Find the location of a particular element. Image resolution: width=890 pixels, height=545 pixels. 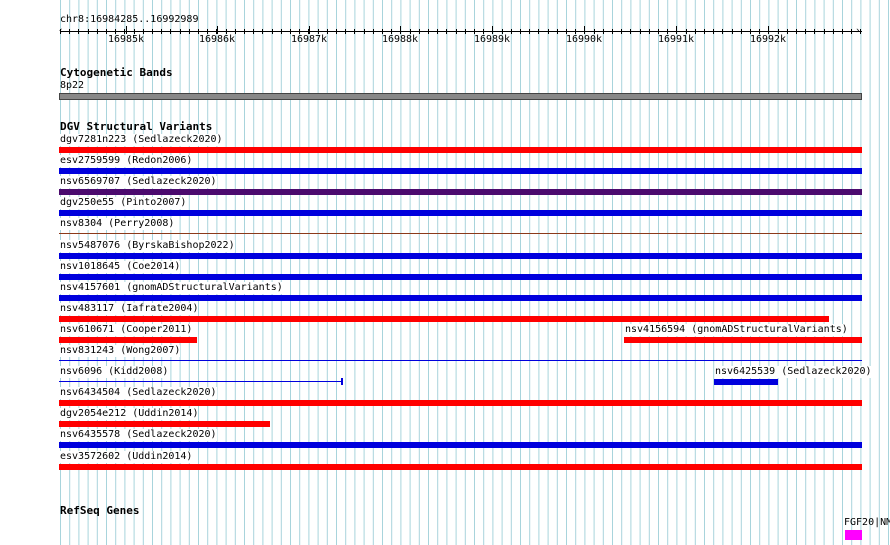

sv-label: nsv4157601 (gnomADStructuralVariants) is located at coordinates (171, 288).